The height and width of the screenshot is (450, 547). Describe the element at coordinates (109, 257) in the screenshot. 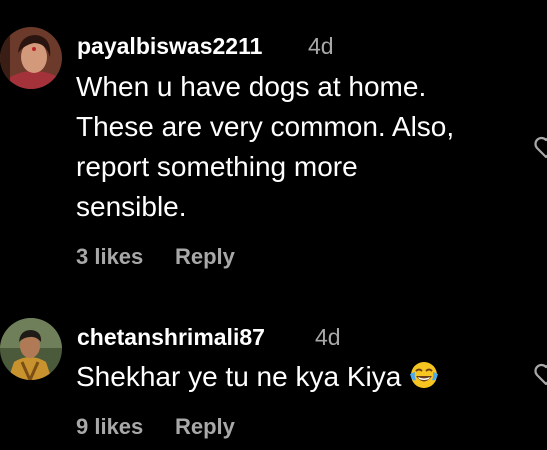

I see `likes-count: 3 likes` at that location.